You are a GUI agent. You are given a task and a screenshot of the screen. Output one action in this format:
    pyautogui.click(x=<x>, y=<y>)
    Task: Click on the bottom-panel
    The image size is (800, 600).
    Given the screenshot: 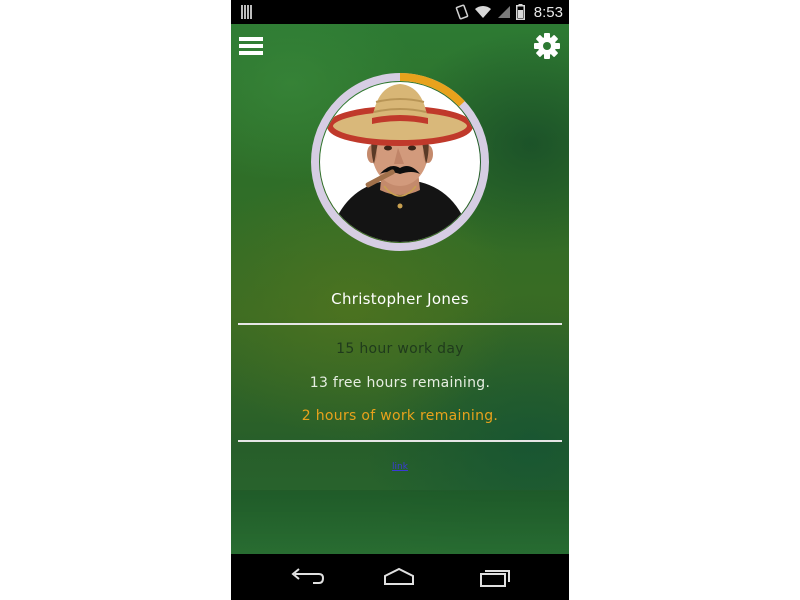 What is the action you would take?
    pyautogui.click(x=400, y=522)
    